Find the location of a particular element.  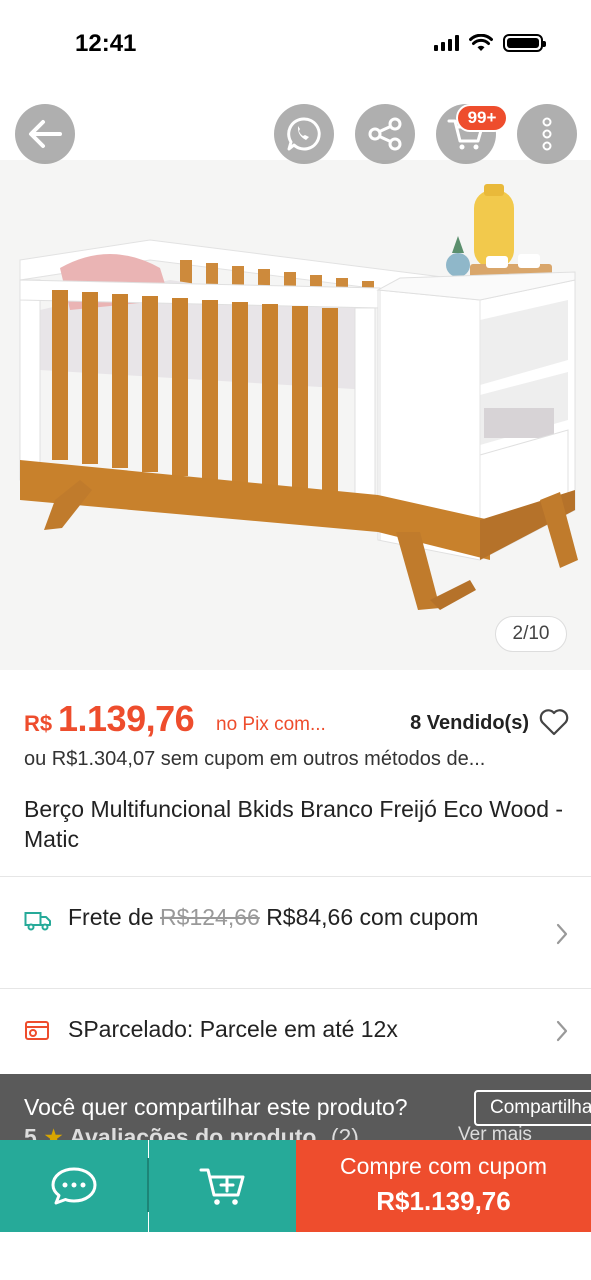

star-icon: ★ is located at coordinates (53, 1132).